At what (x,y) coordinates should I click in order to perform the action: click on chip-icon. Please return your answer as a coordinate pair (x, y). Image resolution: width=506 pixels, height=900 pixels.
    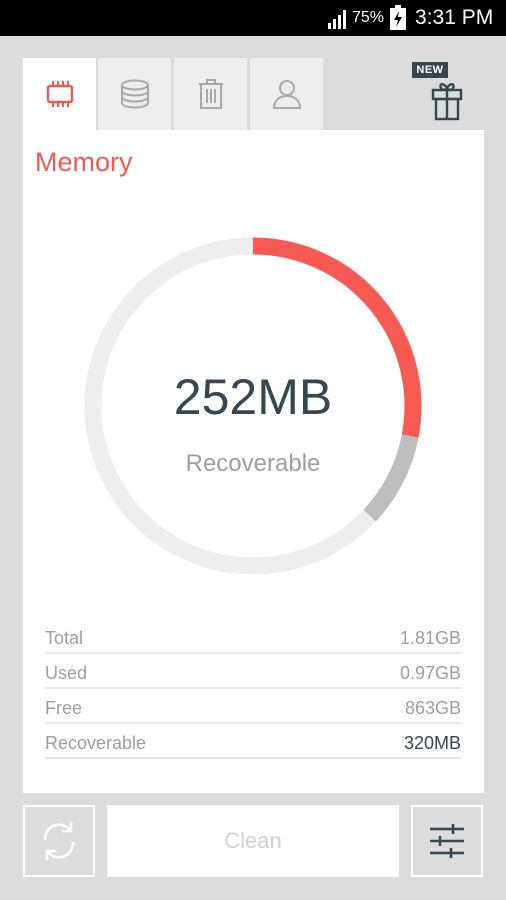
    Looking at the image, I should click on (59, 94).